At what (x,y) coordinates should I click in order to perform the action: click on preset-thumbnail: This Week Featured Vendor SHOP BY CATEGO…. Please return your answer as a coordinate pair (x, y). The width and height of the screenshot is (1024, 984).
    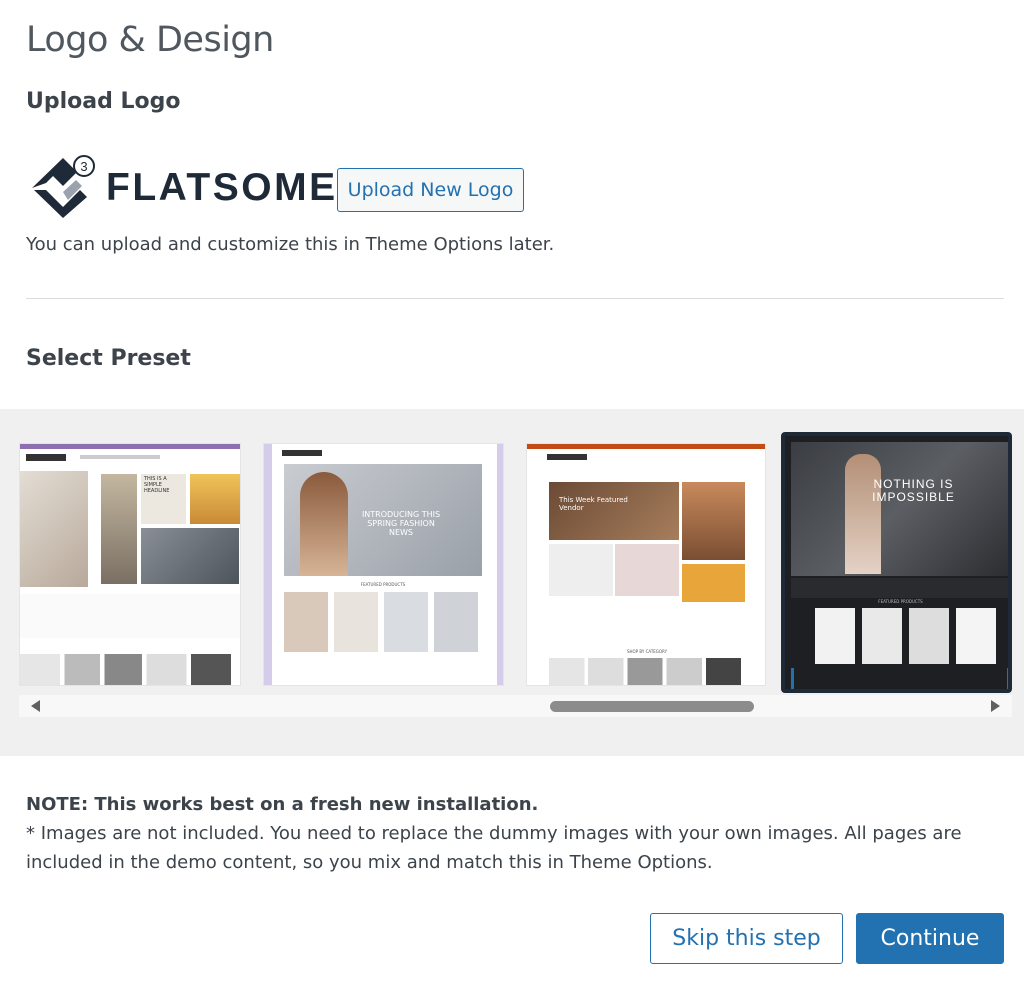
    Looking at the image, I should click on (646, 564).